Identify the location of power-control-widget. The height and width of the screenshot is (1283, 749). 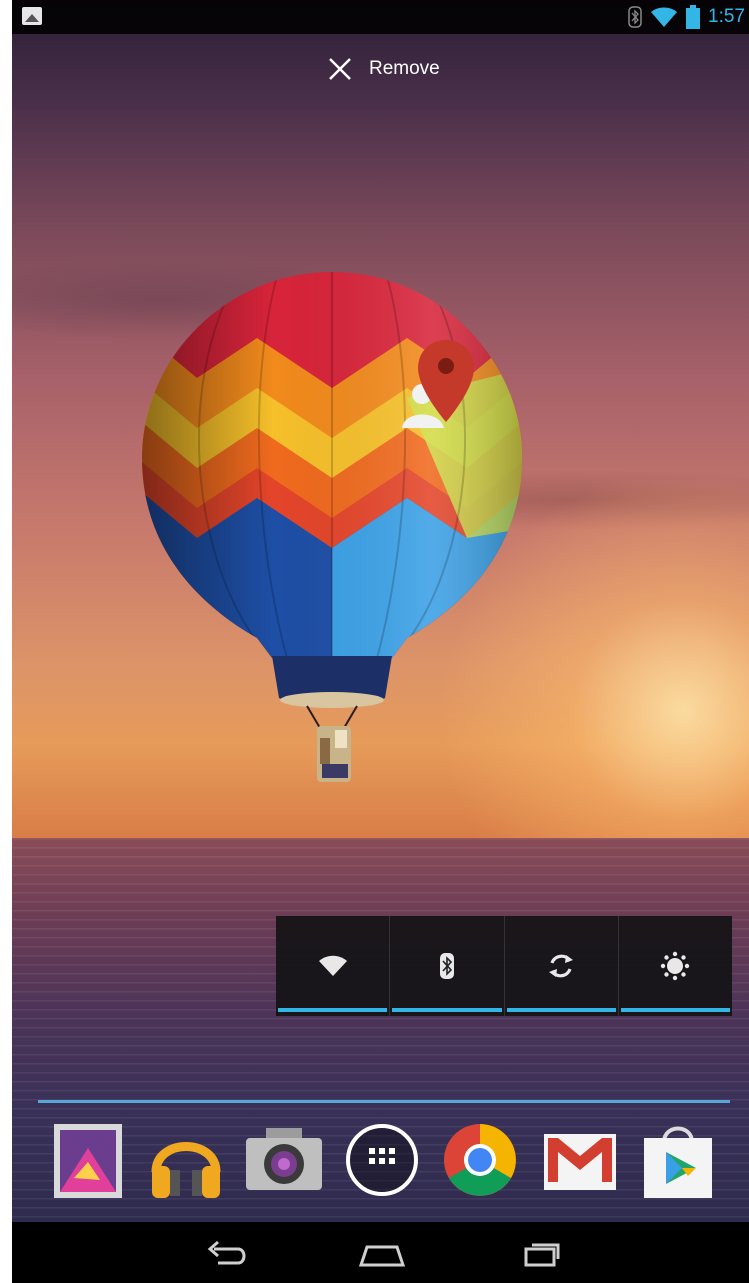
(504, 966).